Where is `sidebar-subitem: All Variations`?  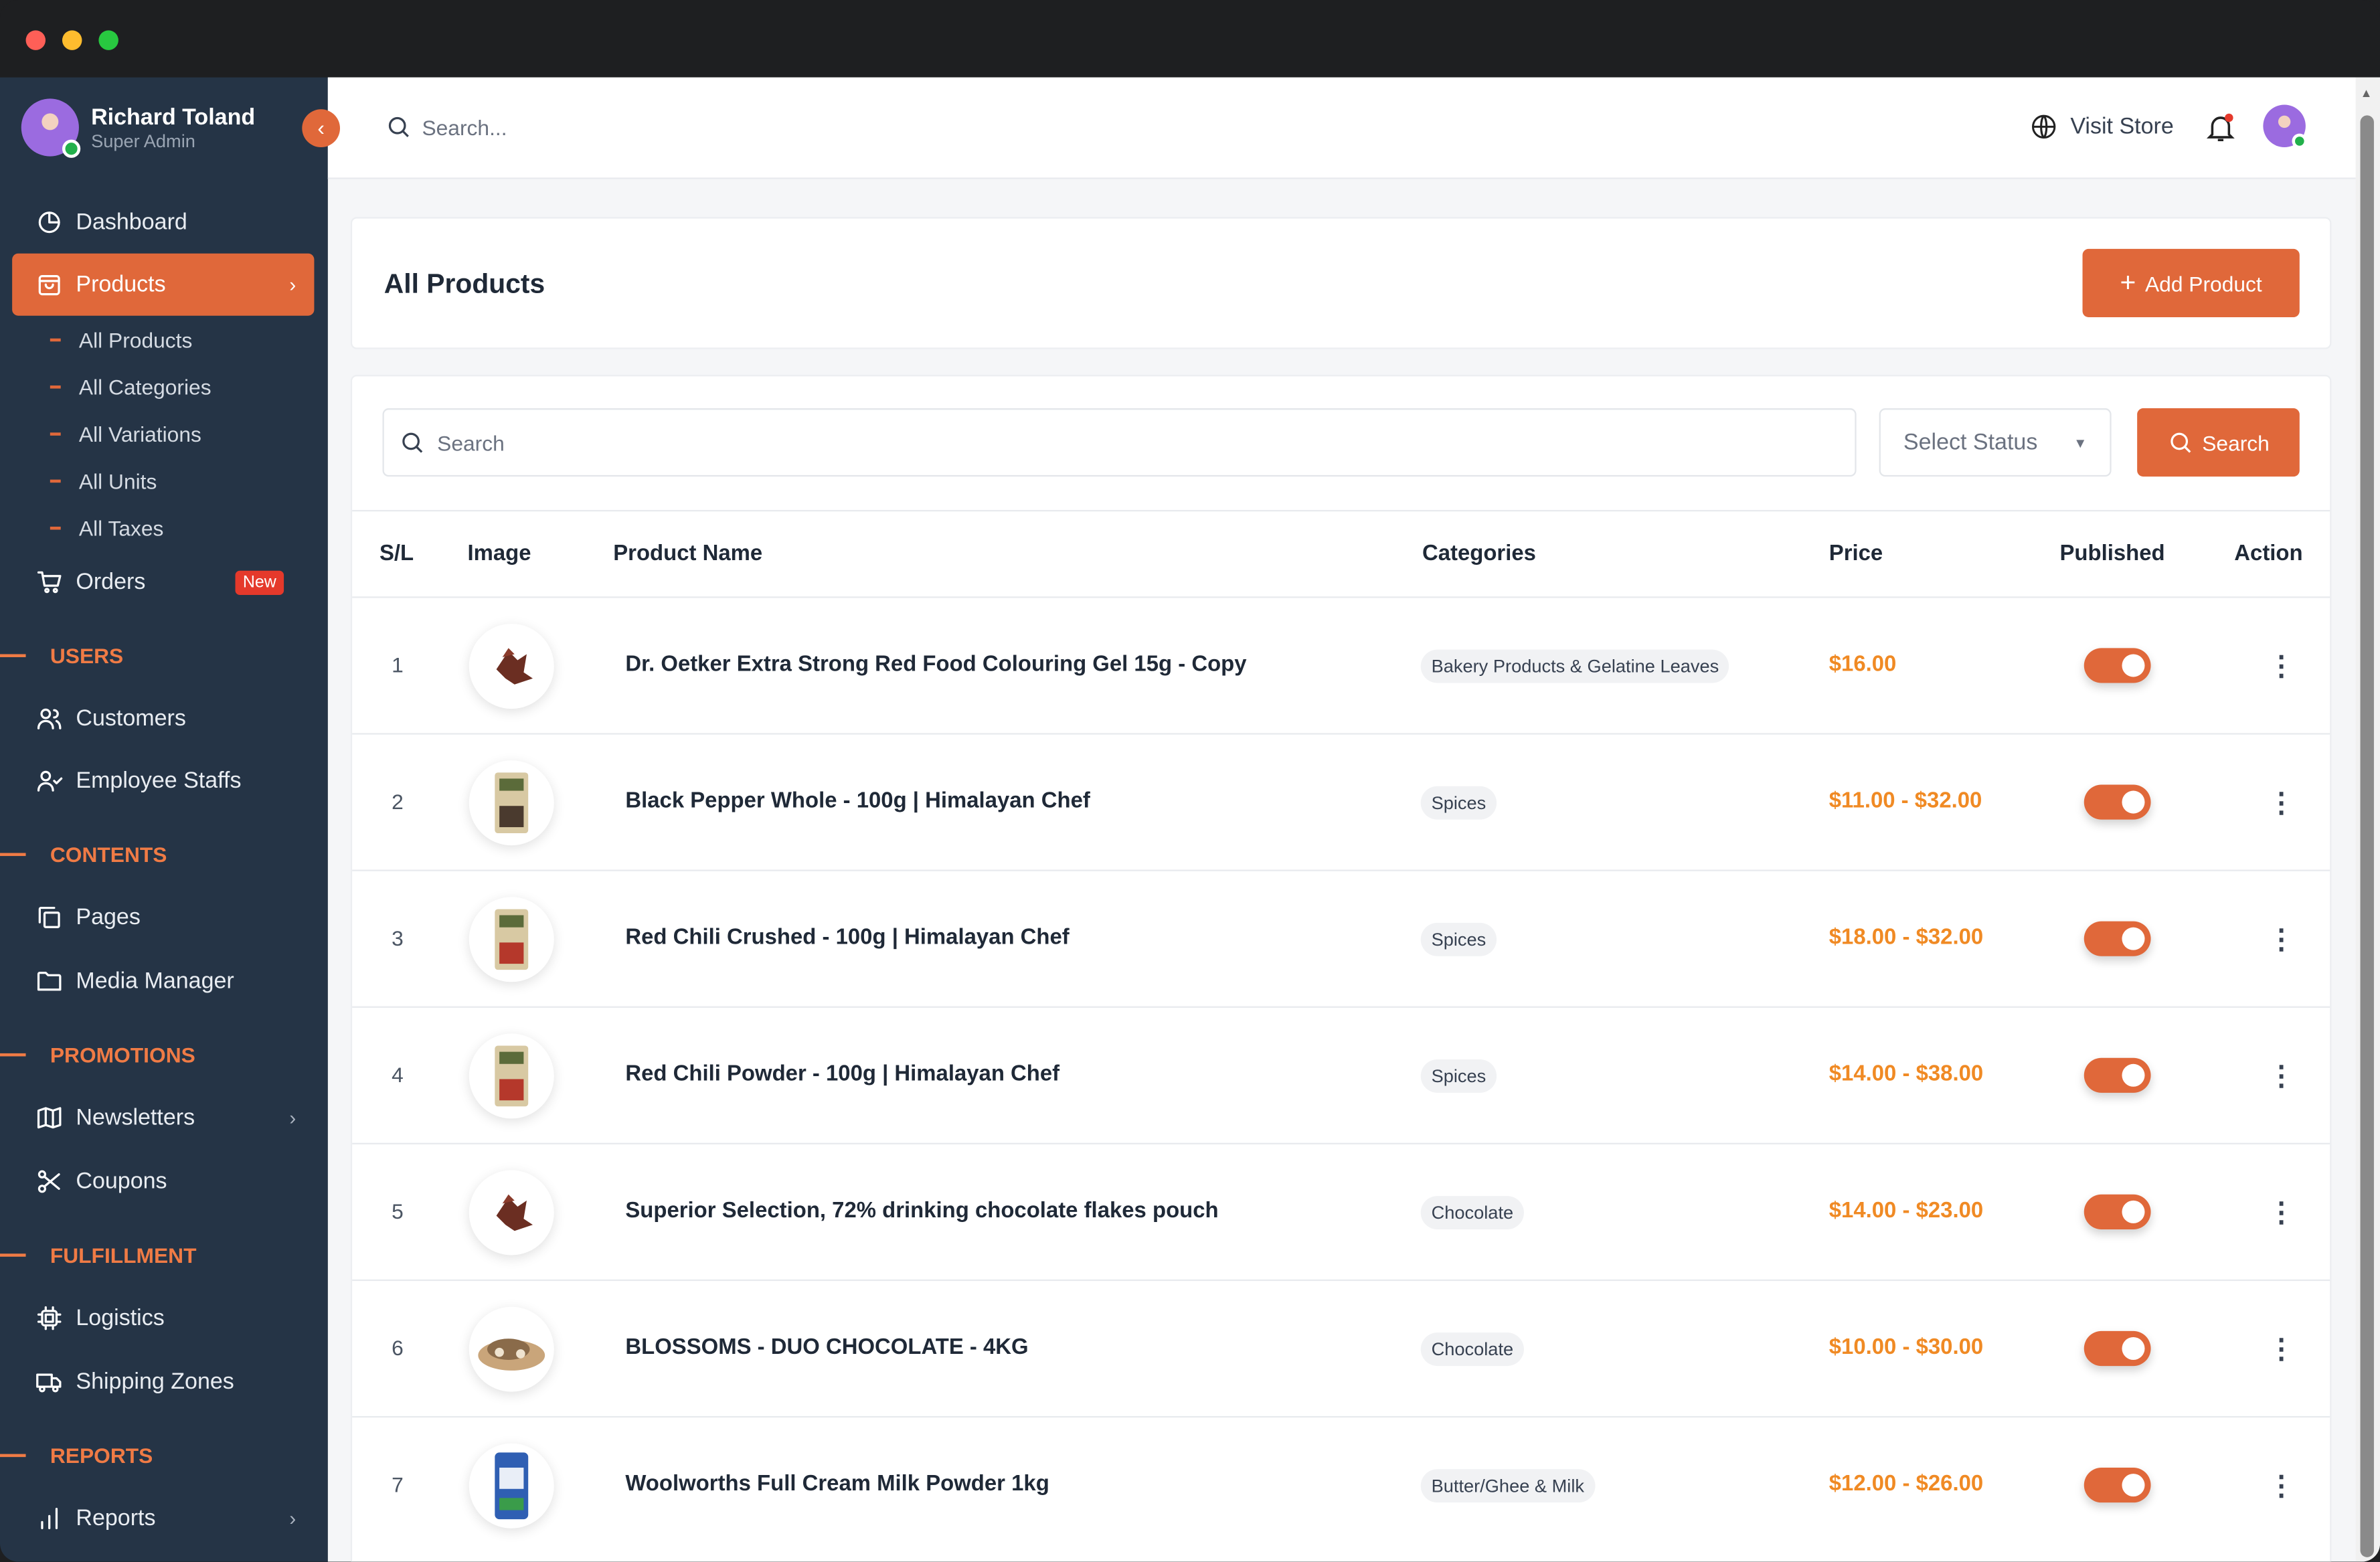
sidebar-subitem: All Variations is located at coordinates (125, 434).